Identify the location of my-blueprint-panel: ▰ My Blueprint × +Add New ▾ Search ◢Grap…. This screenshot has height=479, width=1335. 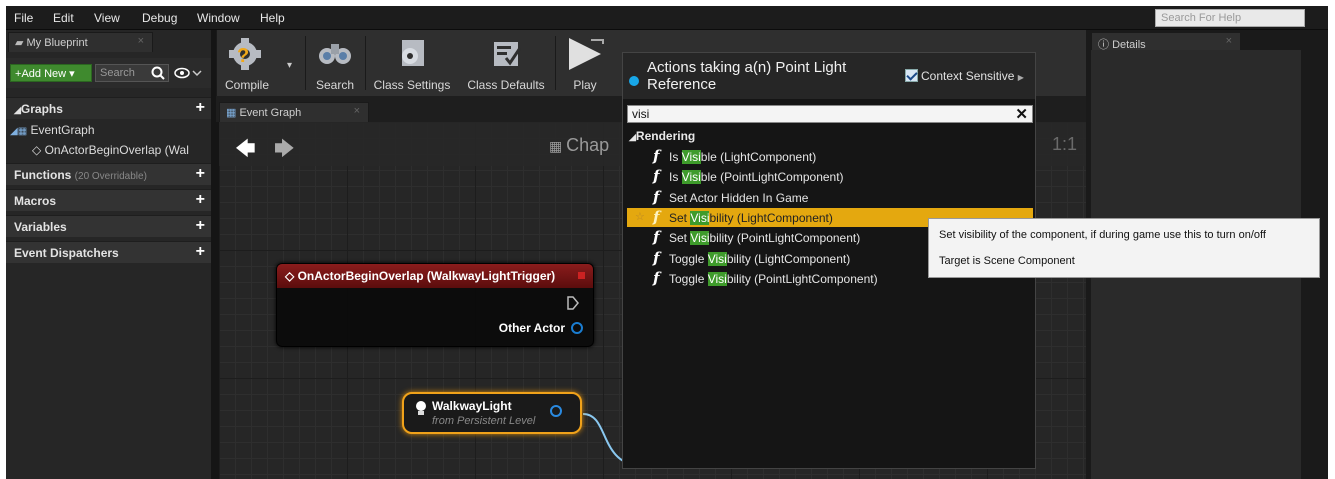
(108, 254).